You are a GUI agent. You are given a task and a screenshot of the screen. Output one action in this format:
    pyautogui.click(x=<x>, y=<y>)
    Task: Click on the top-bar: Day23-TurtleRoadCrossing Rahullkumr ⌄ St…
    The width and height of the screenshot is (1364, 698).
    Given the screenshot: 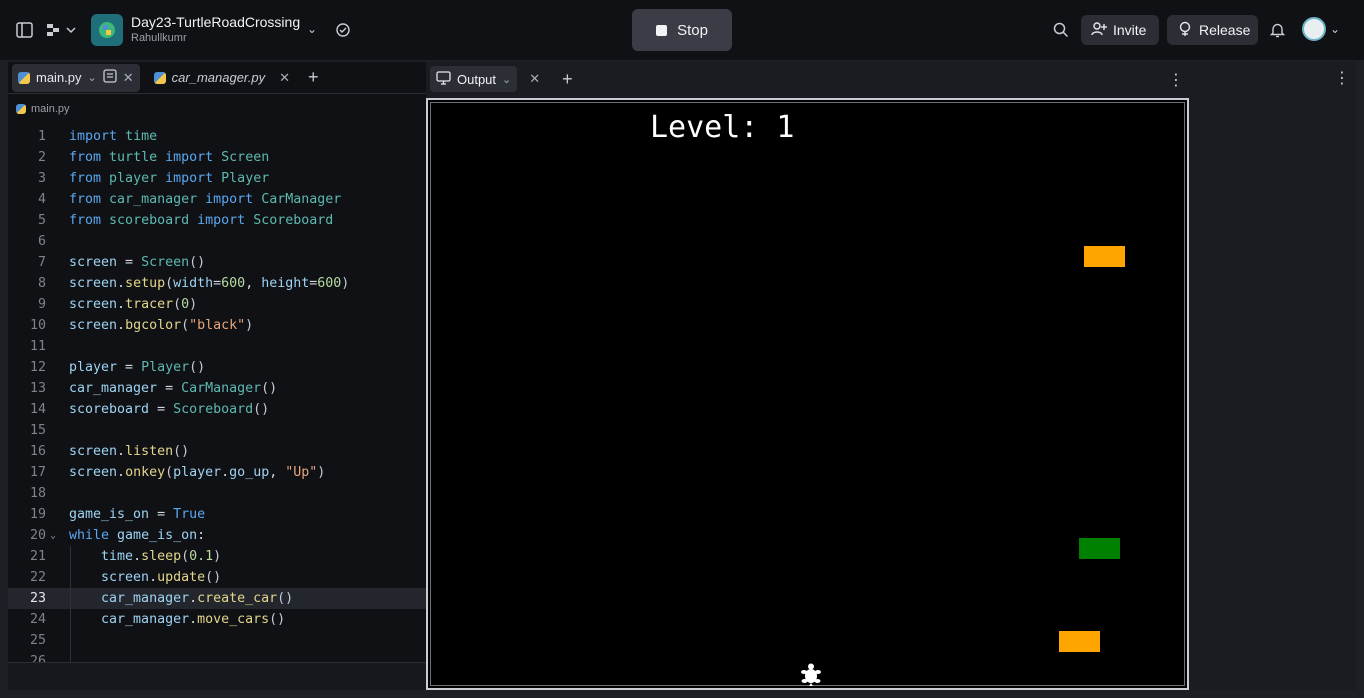 What is the action you would take?
    pyautogui.click(x=682, y=30)
    